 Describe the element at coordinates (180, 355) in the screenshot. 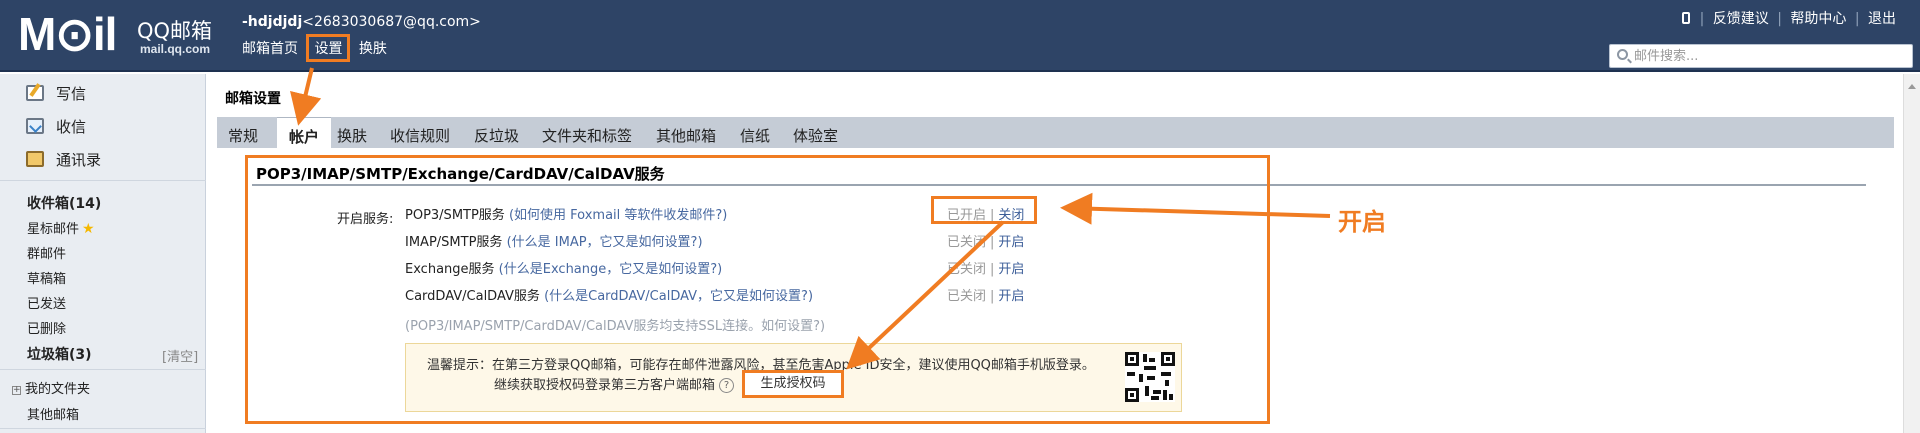

I see `clear-junk-link: [清空]` at that location.